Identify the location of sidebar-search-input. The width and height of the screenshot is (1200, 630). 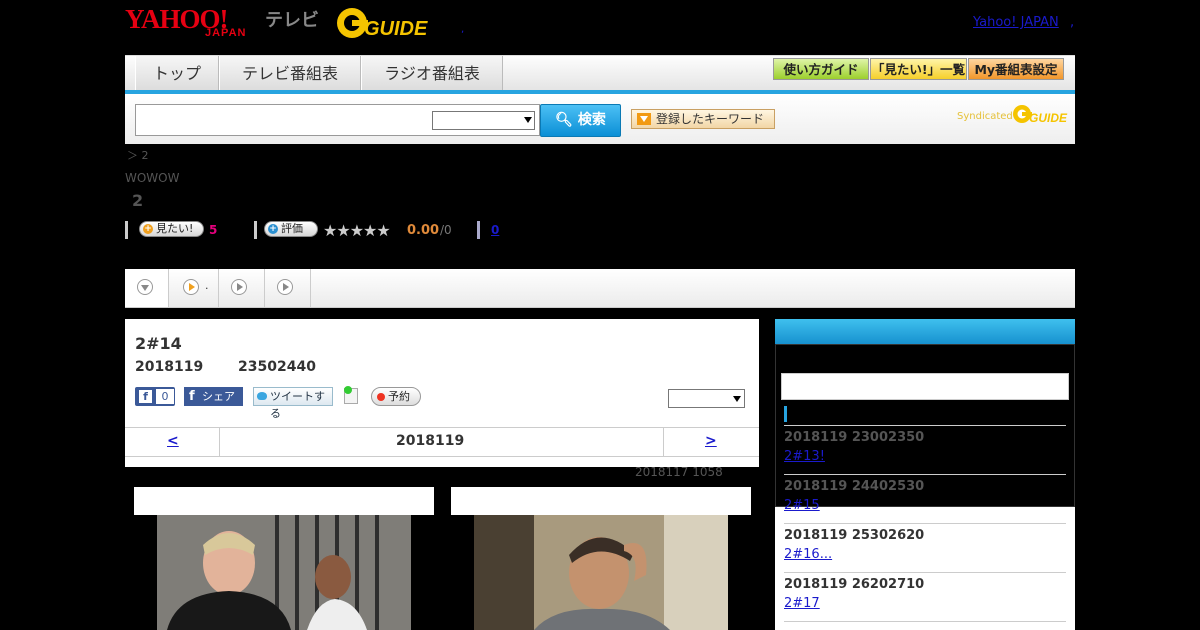
(925, 386).